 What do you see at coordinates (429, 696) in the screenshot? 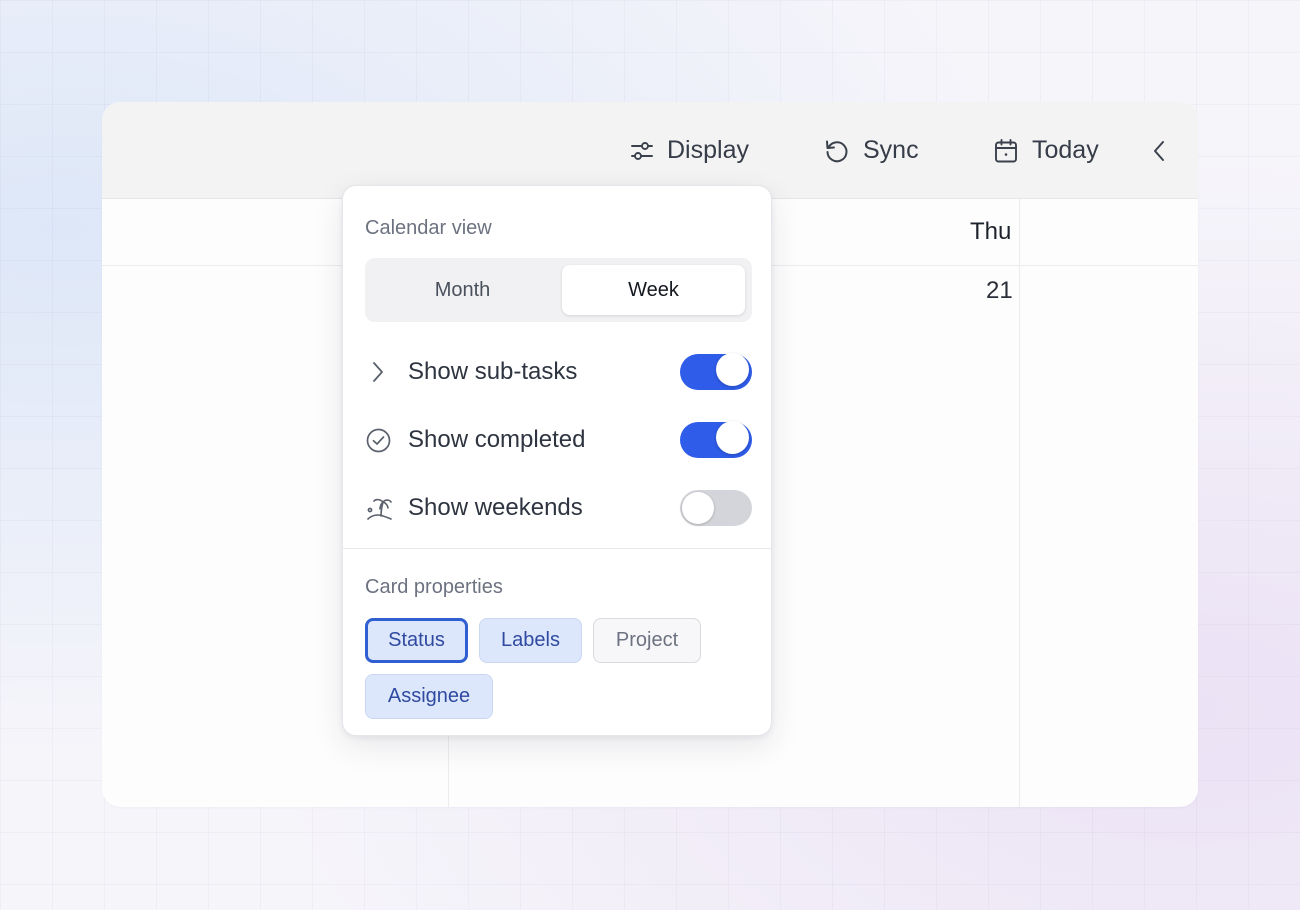
I see `property-chip-assignee: Assignee` at bounding box center [429, 696].